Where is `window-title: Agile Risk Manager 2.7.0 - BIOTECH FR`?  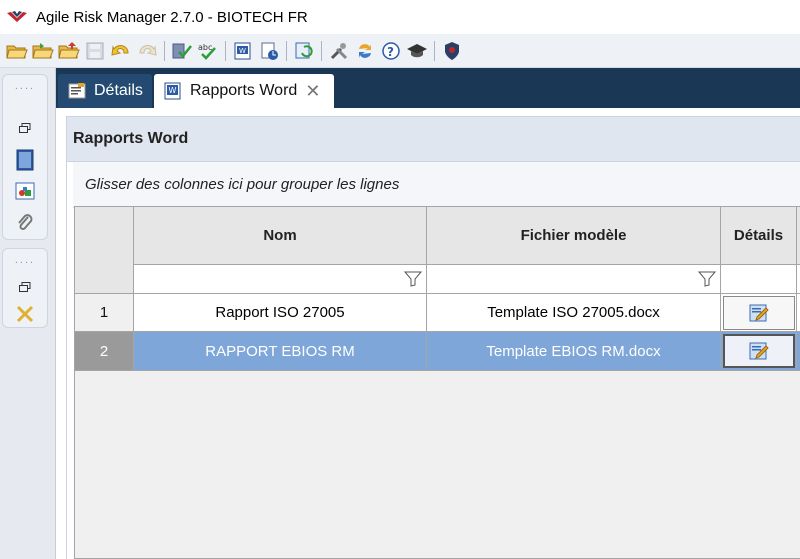 window-title: Agile Risk Manager 2.7.0 - BIOTECH FR is located at coordinates (172, 17).